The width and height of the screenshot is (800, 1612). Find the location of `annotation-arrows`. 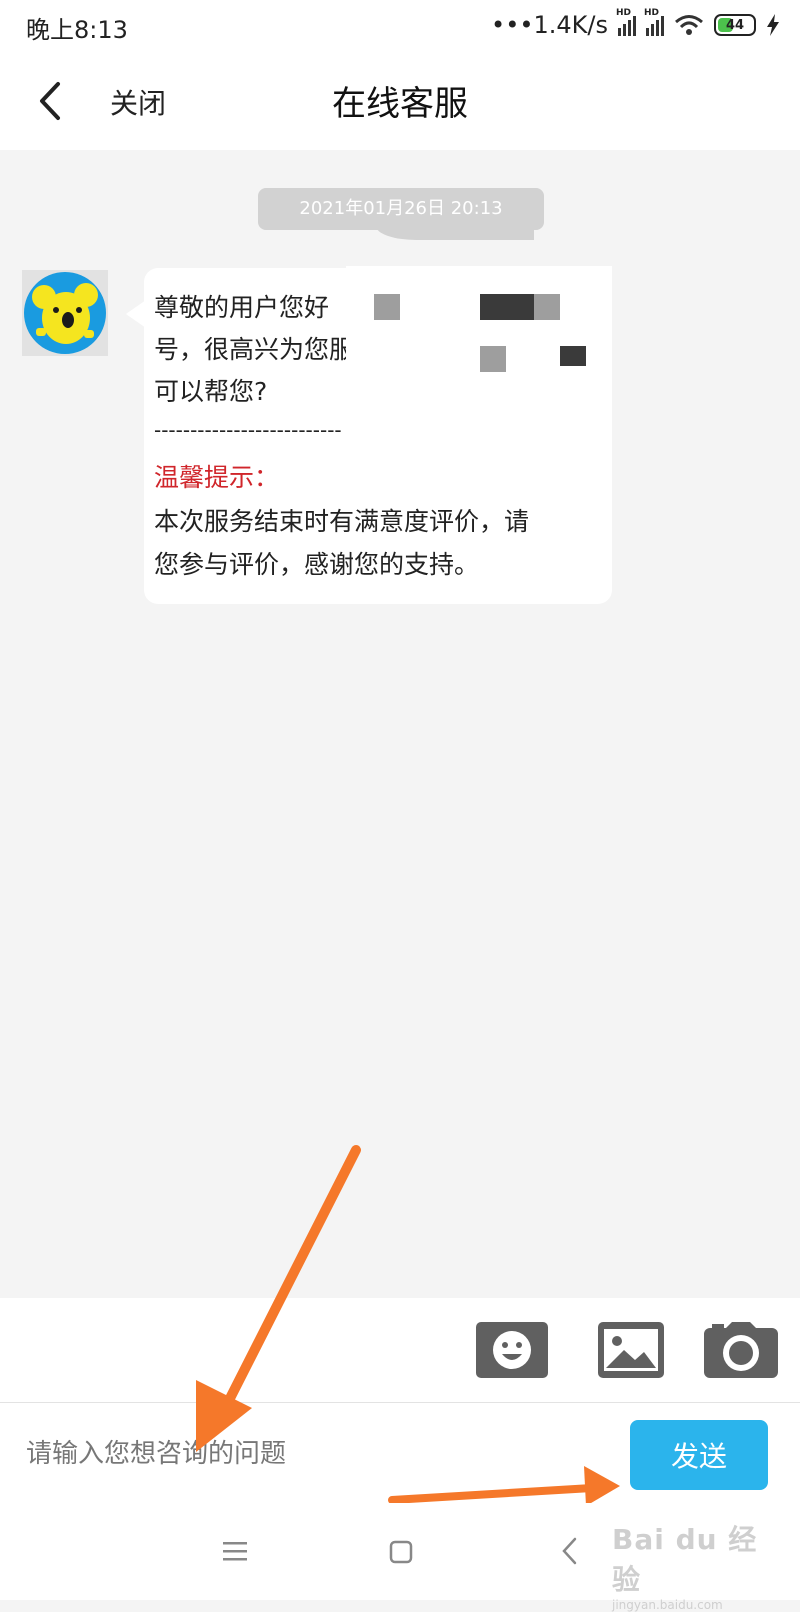

annotation-arrows is located at coordinates (408, 1325).